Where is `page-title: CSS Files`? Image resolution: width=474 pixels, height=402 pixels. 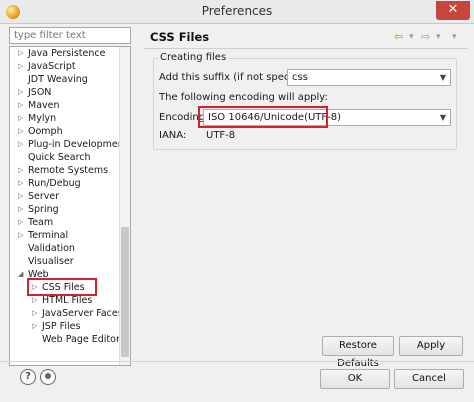 page-title: CSS Files is located at coordinates (180, 37).